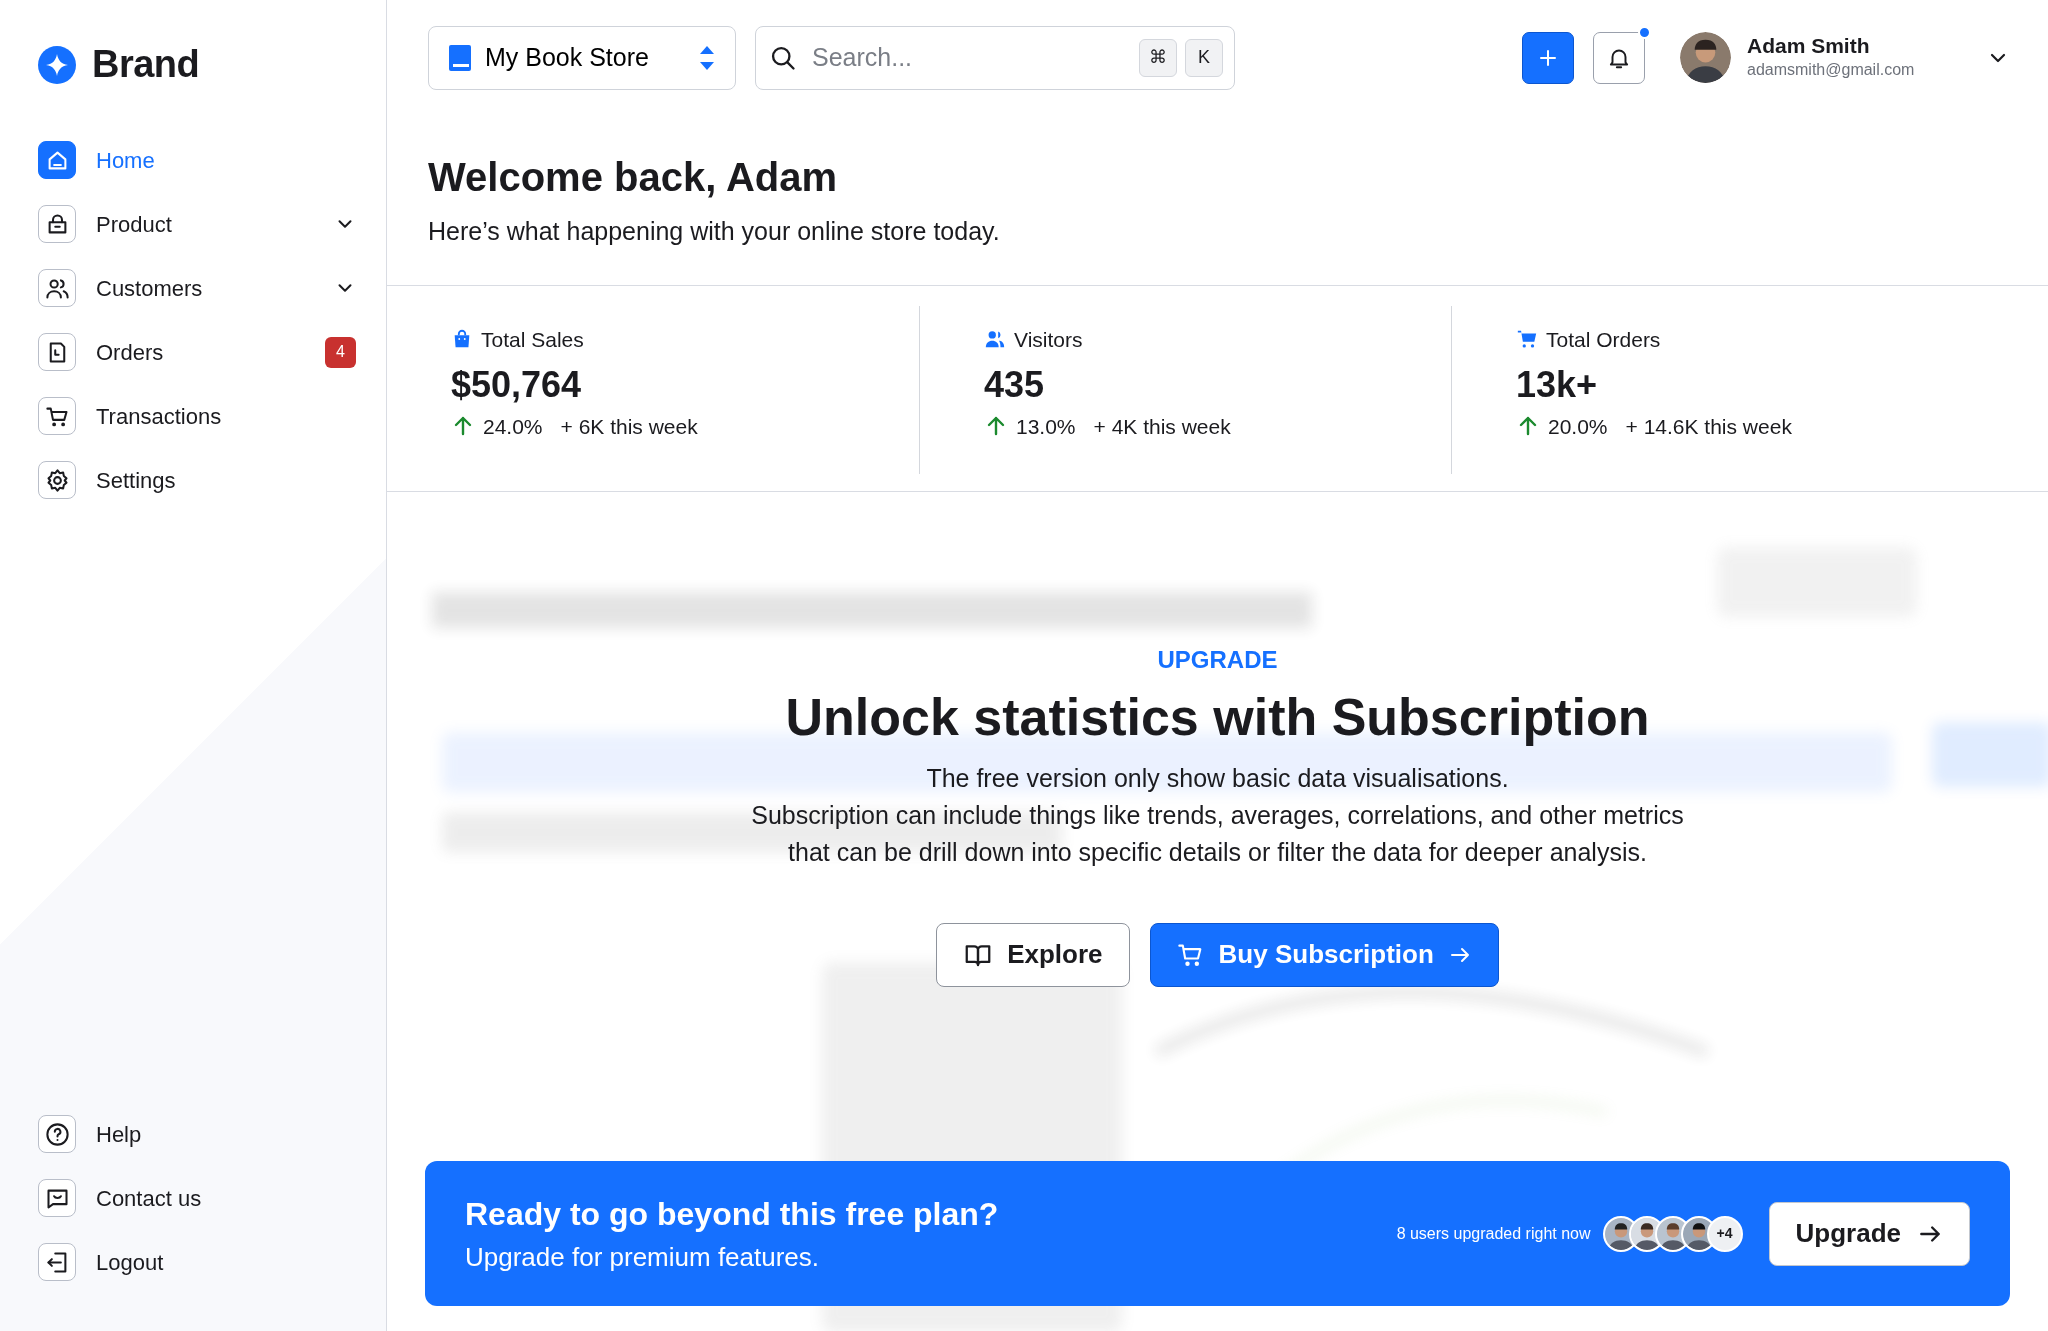  I want to click on sort-icon, so click(707, 57).